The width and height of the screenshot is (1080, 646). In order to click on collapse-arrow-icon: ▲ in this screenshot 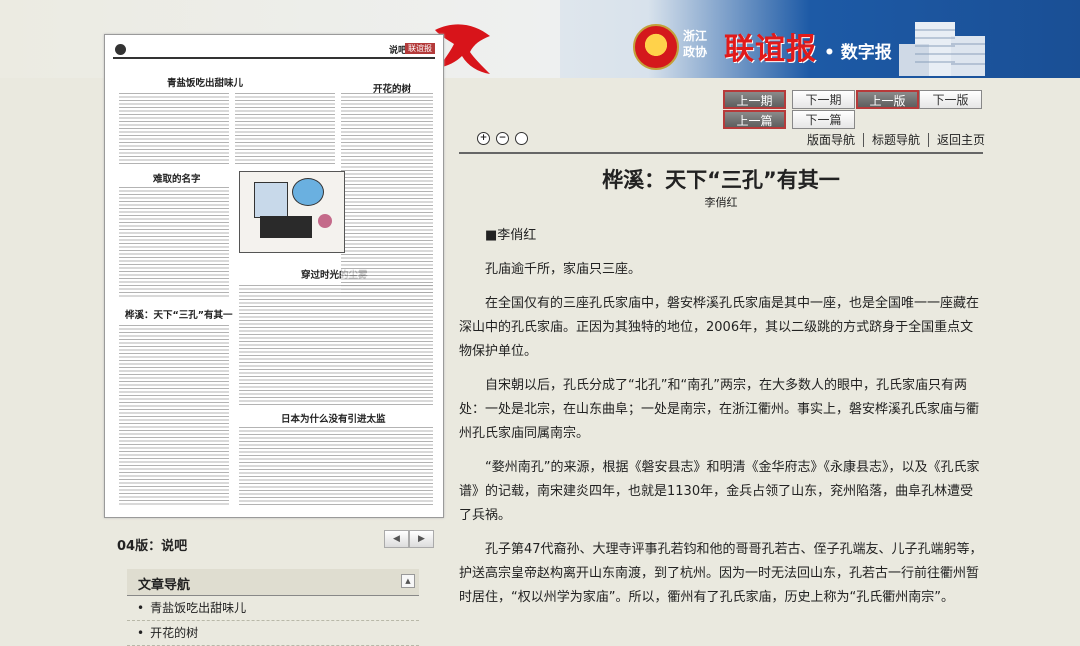, I will do `click(408, 581)`.